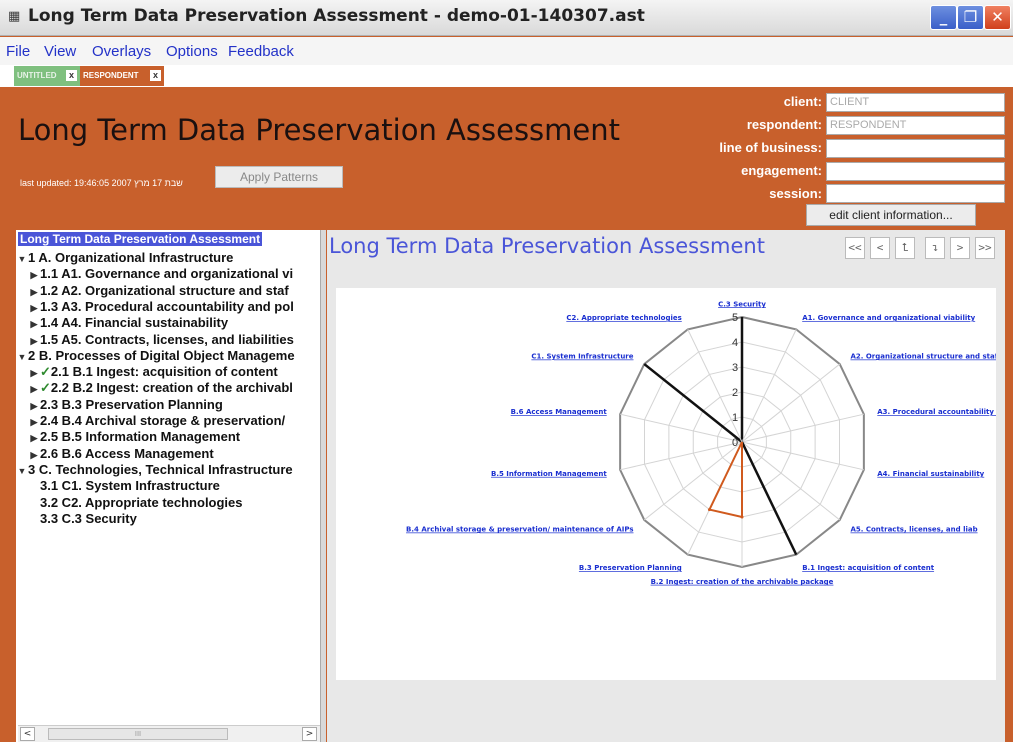 The image size is (1013, 742). I want to click on tick-label: 5, so click(735, 318).